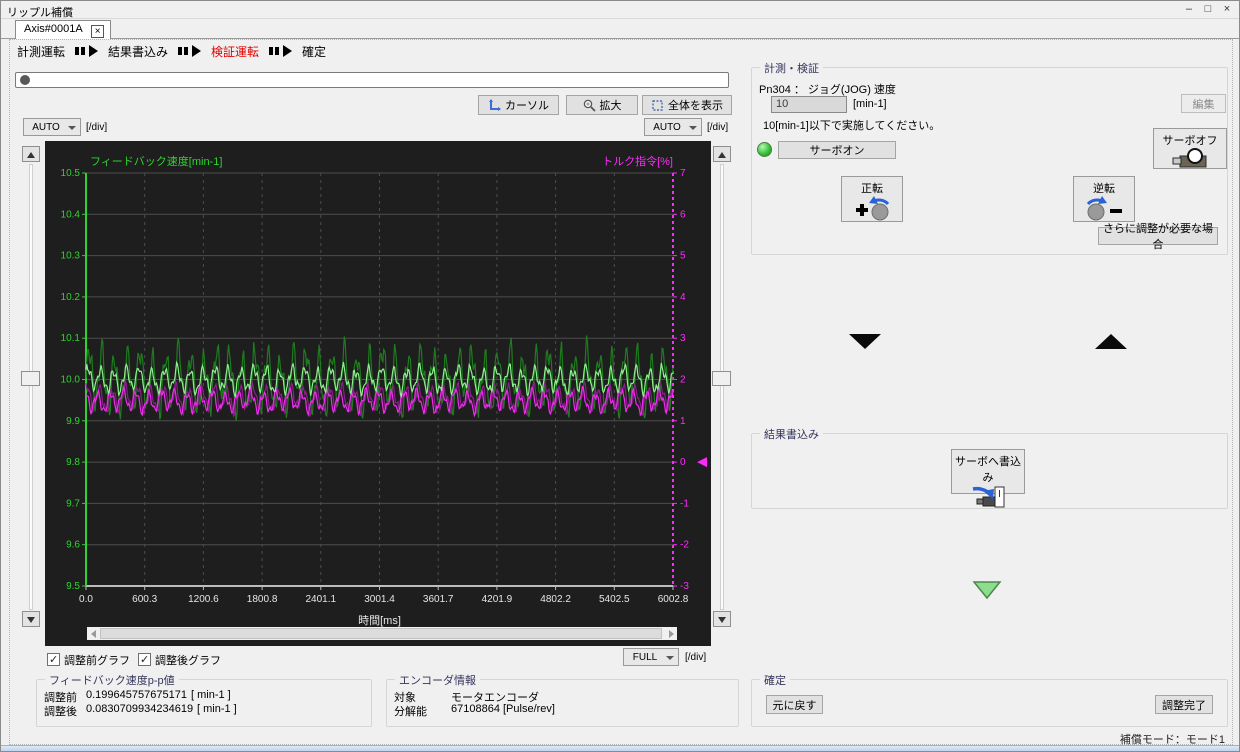 Image resolution: width=1240 pixels, height=752 pixels. Describe the element at coordinates (97, 661) in the screenshot. I see `pre-graph-label: 調整前グラフ` at that location.